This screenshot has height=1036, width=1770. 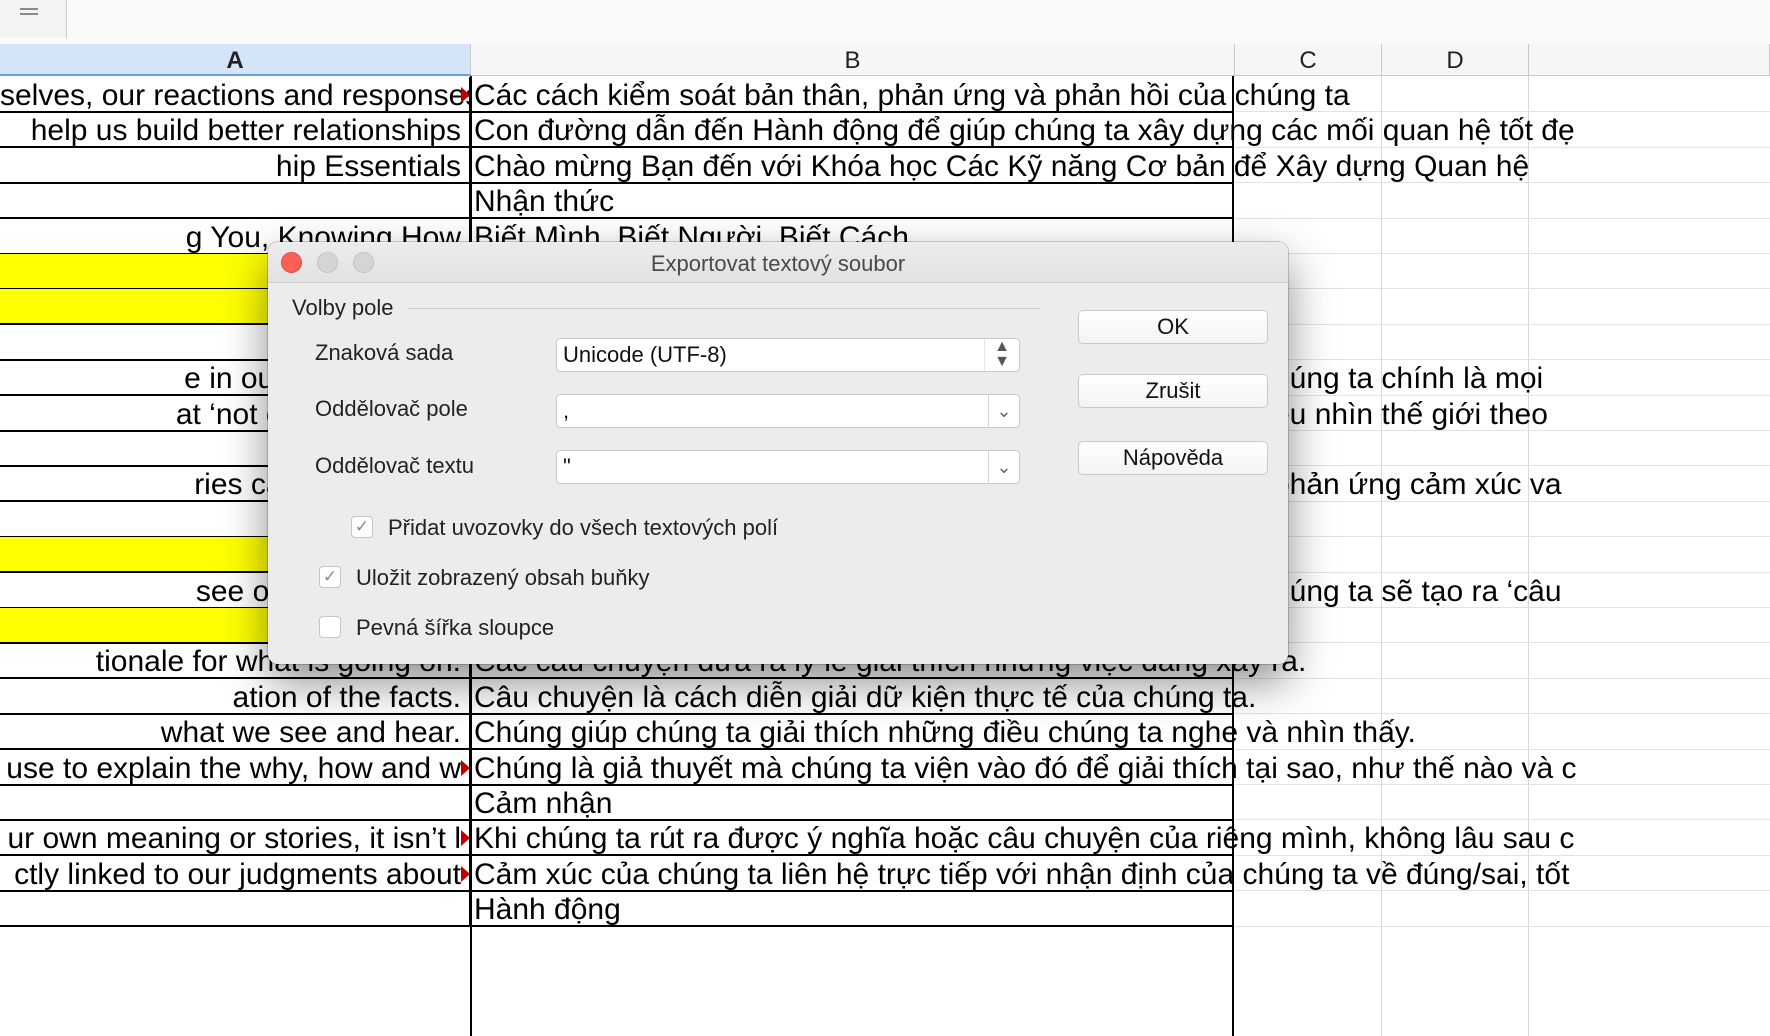 I want to click on cell-b: phản ứng cảm xúc va, so click(x=1416, y=484).